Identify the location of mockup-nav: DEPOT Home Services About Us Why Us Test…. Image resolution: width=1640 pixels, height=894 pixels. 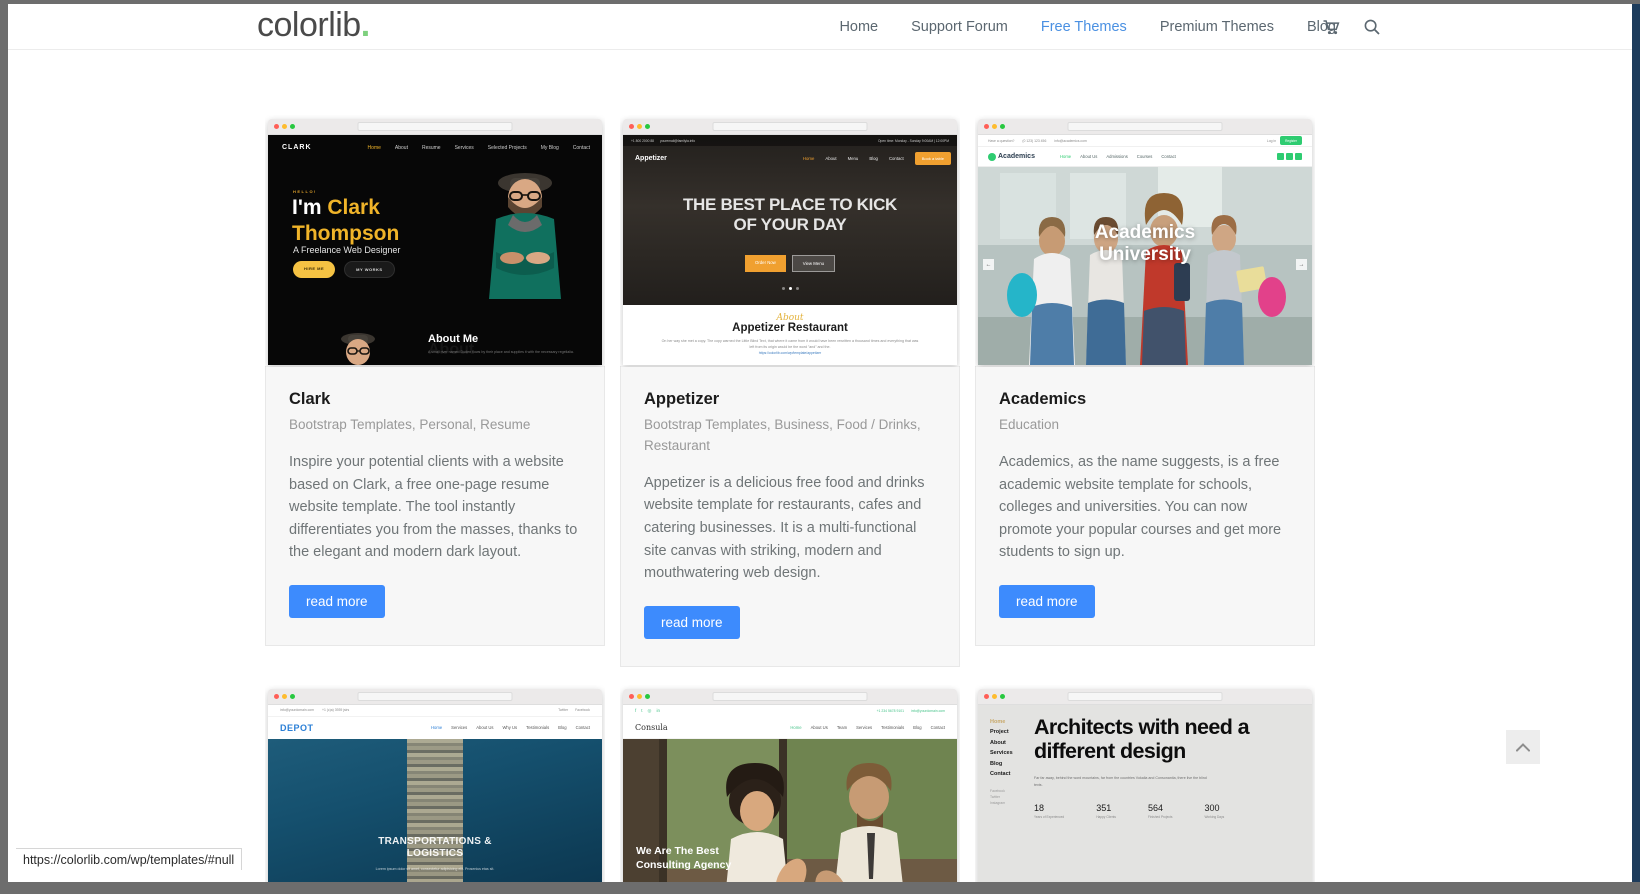
(435, 728).